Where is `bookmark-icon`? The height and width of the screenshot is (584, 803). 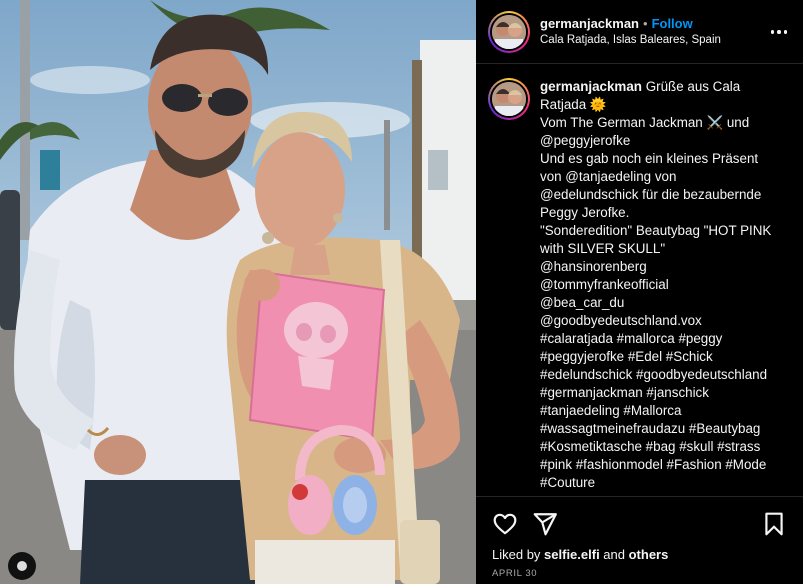
bookmark-icon is located at coordinates (774, 524).